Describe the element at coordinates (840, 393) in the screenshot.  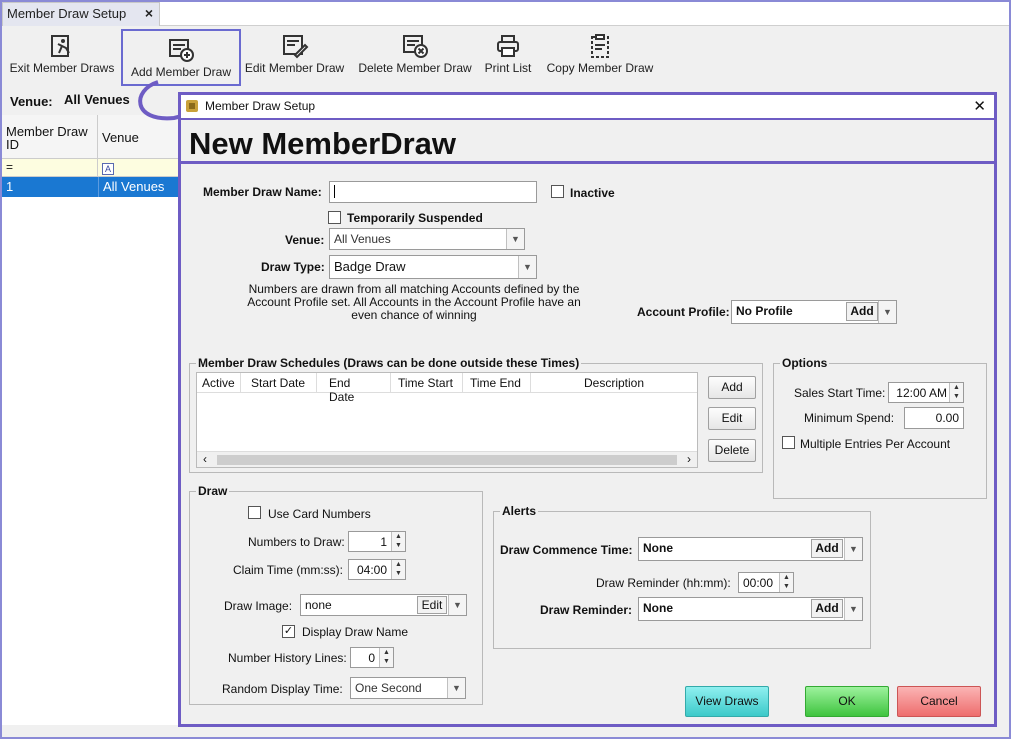
I see `sales-start-label: Sales Start Time:` at that location.